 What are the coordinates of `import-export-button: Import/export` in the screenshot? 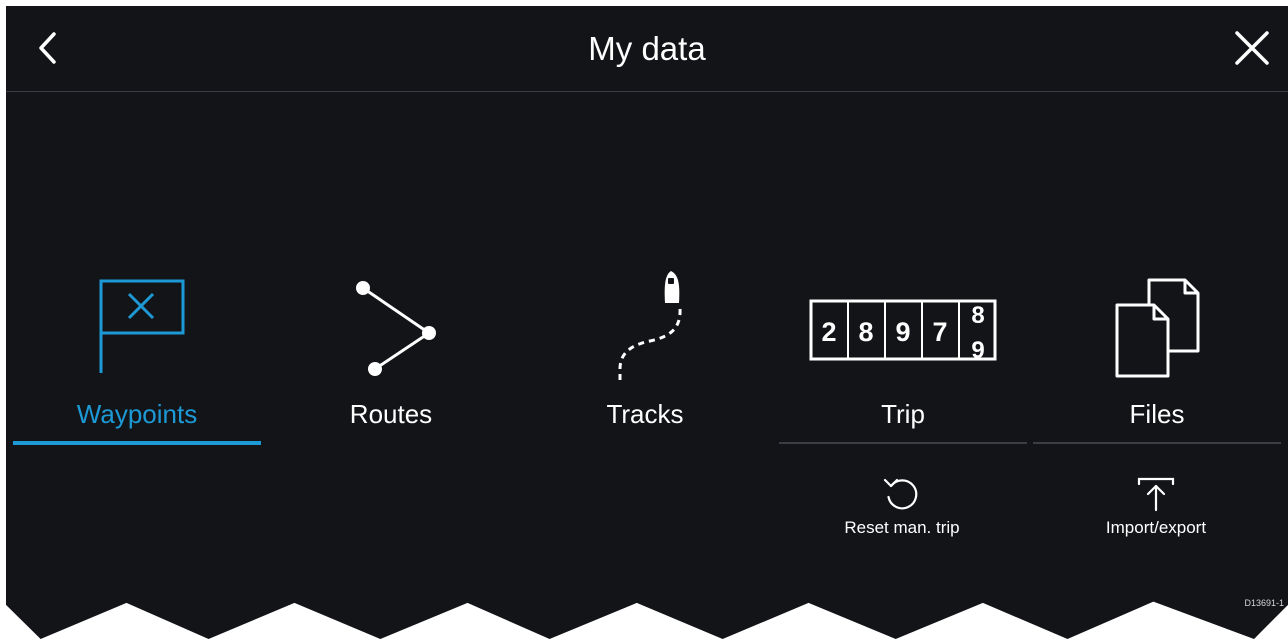 It's located at (1156, 511).